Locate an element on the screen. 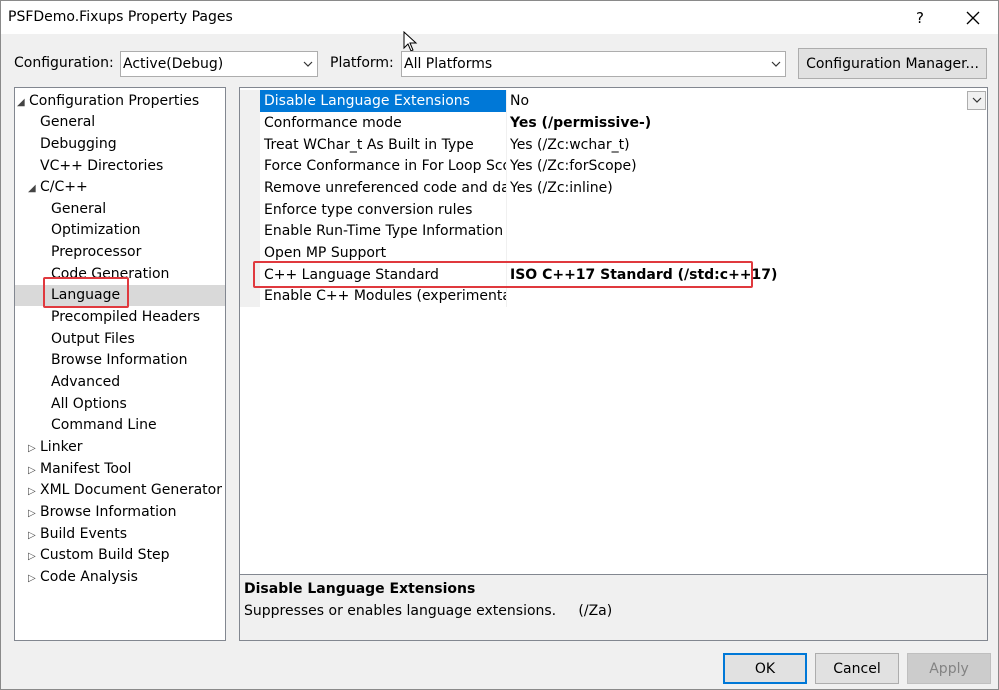  tree-item-label: XML Document Generator is located at coordinates (131, 490).